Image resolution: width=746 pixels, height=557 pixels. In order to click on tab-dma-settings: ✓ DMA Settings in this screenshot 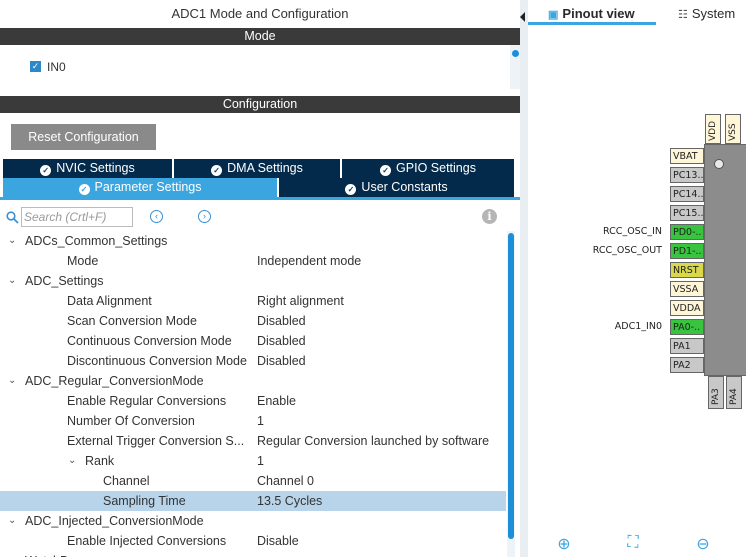, I will do `click(257, 168)`.